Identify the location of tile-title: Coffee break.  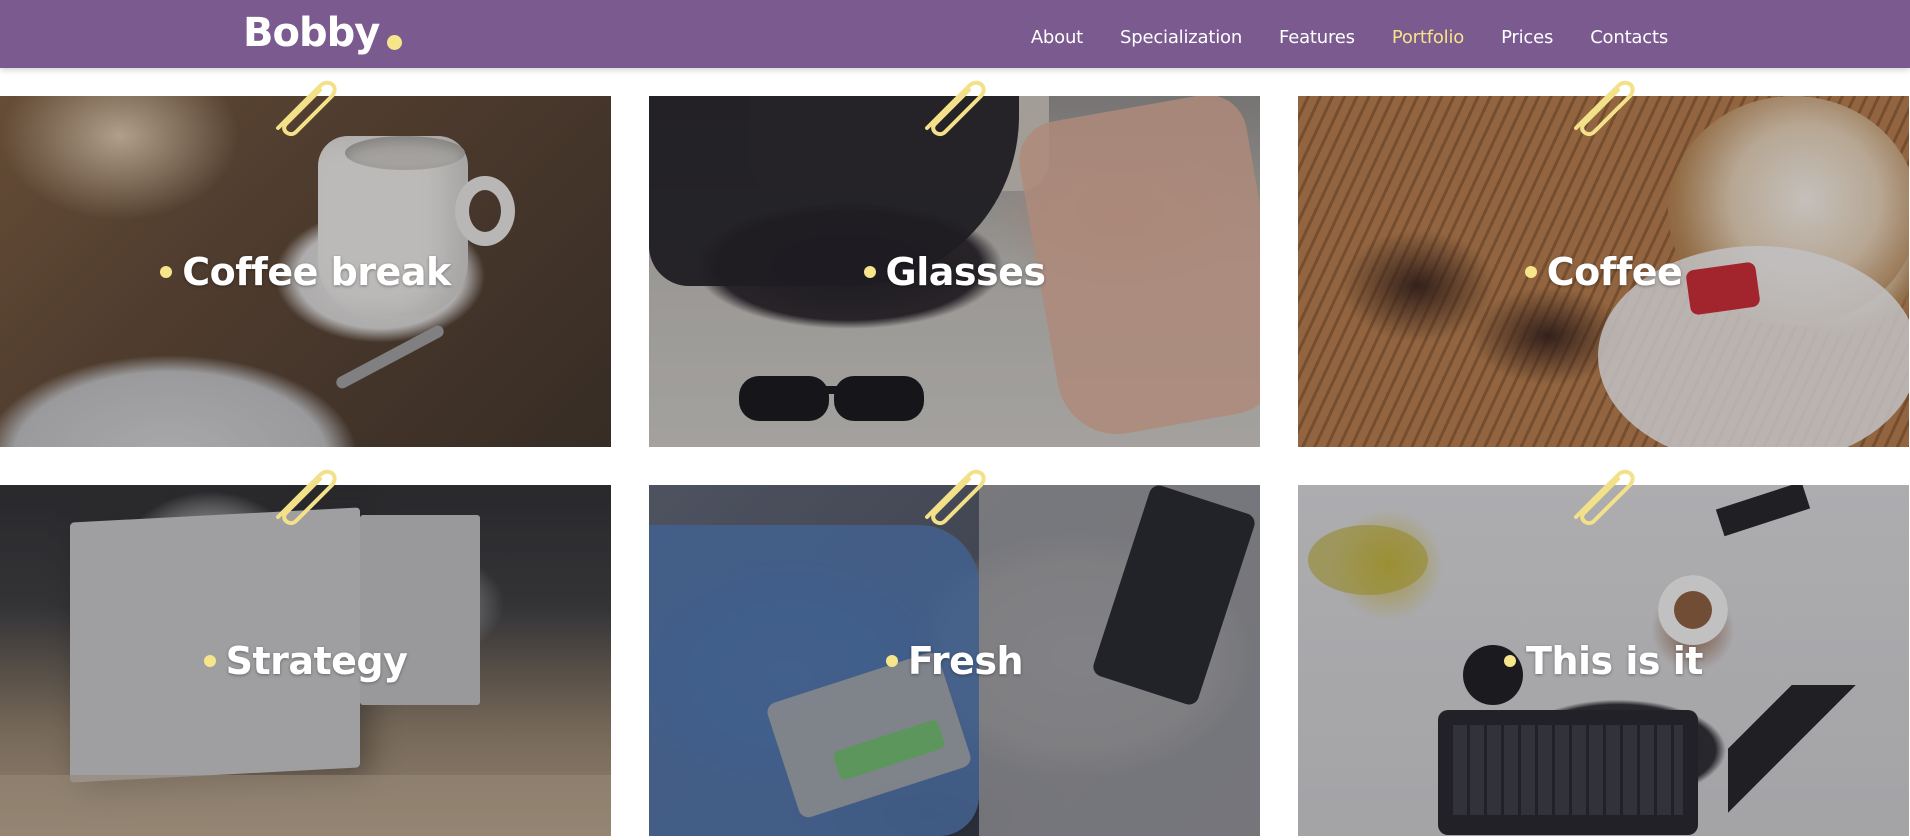
(316, 271).